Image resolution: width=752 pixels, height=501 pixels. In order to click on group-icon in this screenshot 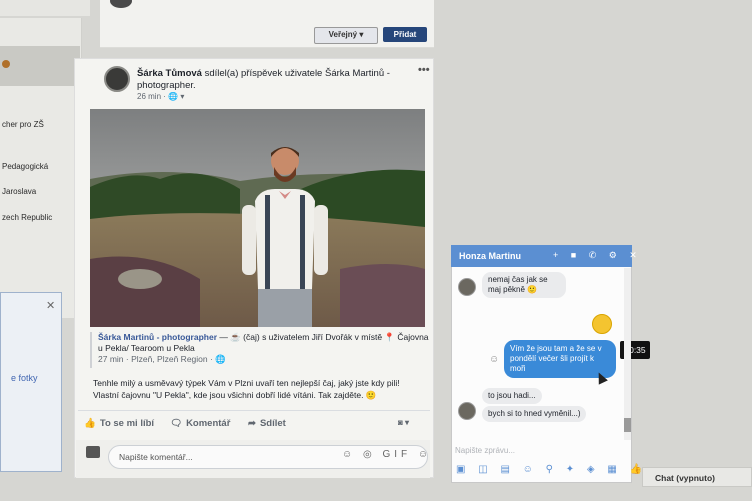, I will do `click(6, 64)`.